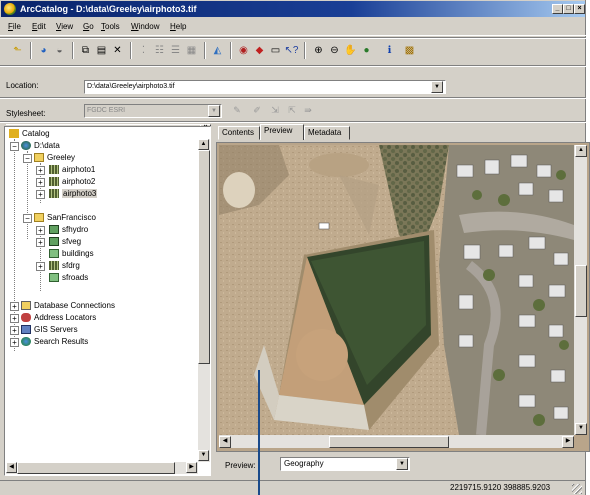 This screenshot has height=495, width=590. Describe the element at coordinates (409, 50) in the screenshot. I see `create-thumbnail-icon: ▩` at that location.